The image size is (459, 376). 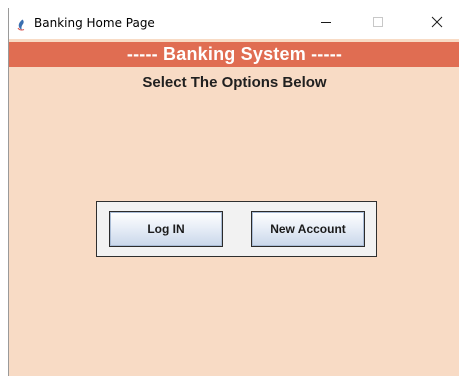 What do you see at coordinates (236, 229) in the screenshot?
I see `options-panel: Log IN New Account` at bounding box center [236, 229].